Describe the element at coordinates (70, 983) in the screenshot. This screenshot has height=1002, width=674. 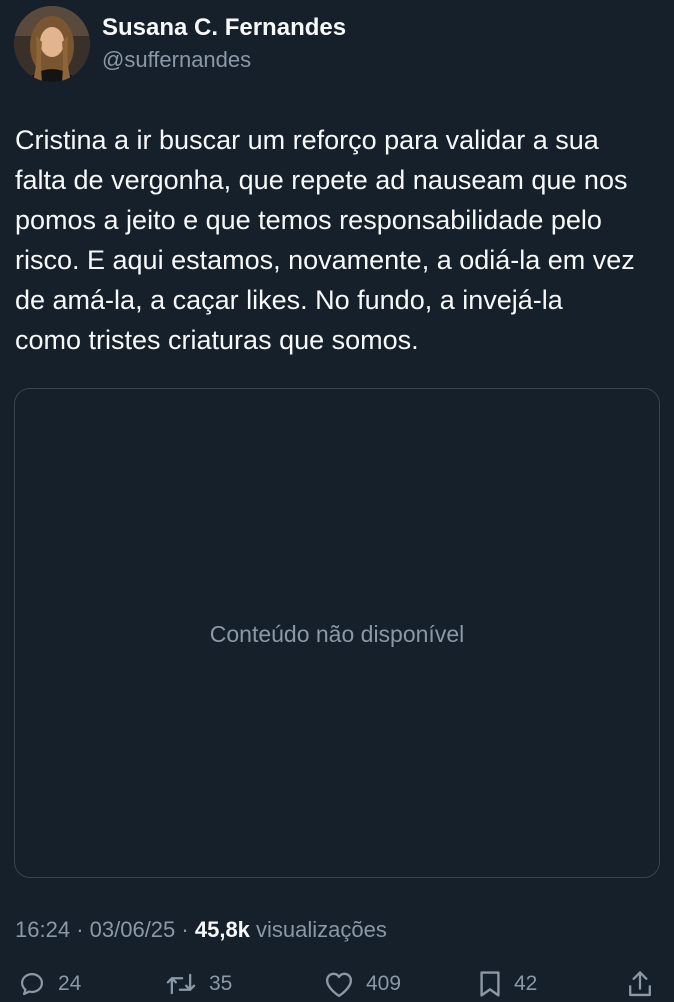
I see `reply-count: 24` at that location.